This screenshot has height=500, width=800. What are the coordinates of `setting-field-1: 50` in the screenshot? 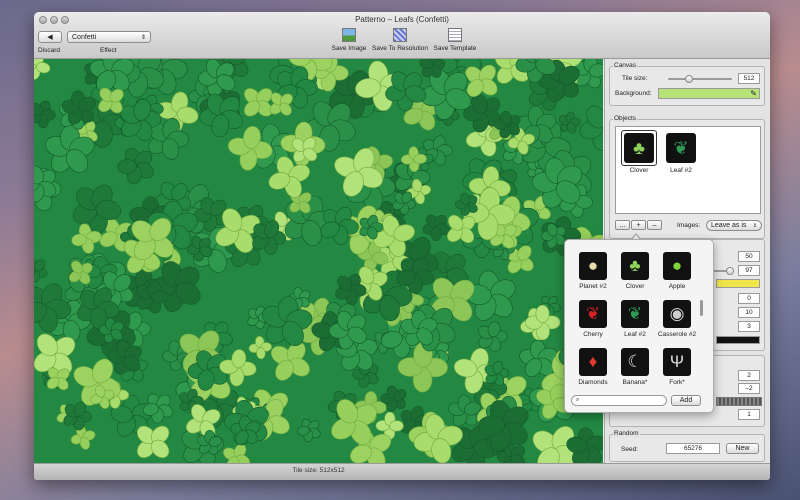 It's located at (749, 256).